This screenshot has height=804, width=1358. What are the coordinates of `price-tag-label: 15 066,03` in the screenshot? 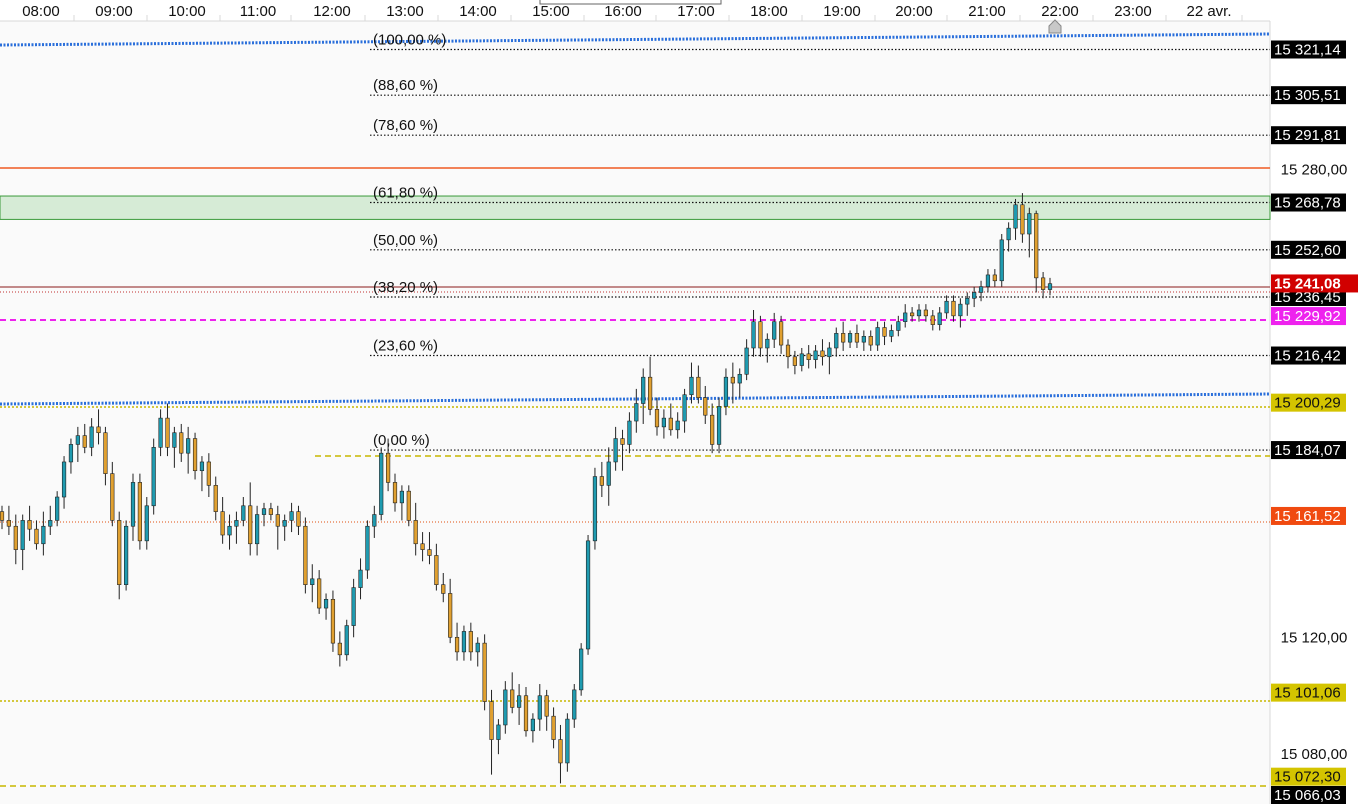 It's located at (1307, 795).